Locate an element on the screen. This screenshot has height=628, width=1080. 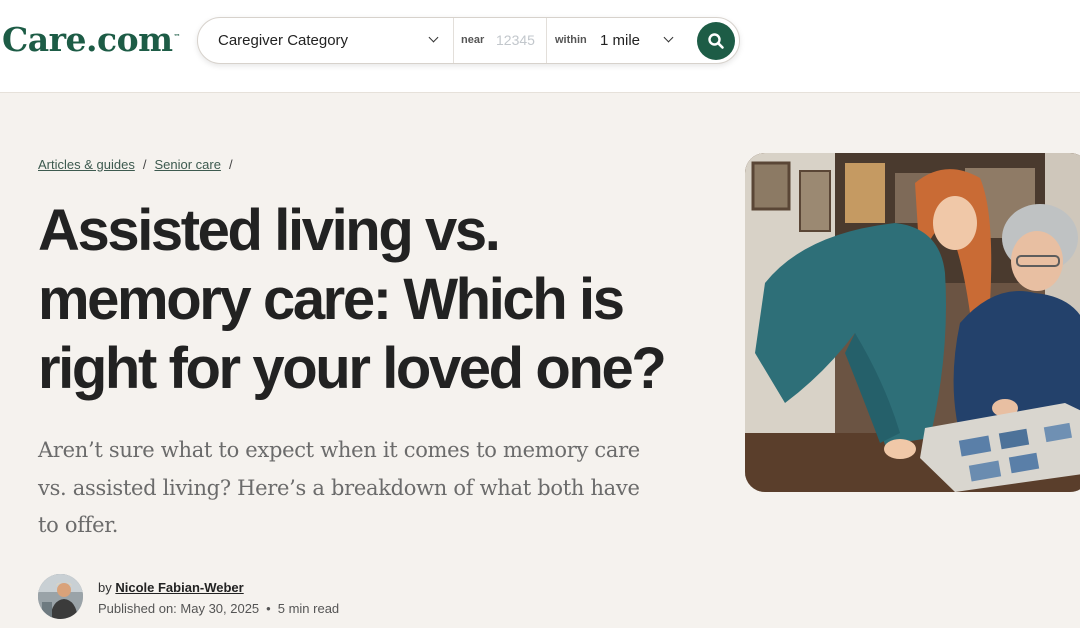
within-distance-select: within 1 mile is located at coordinates (617, 40).